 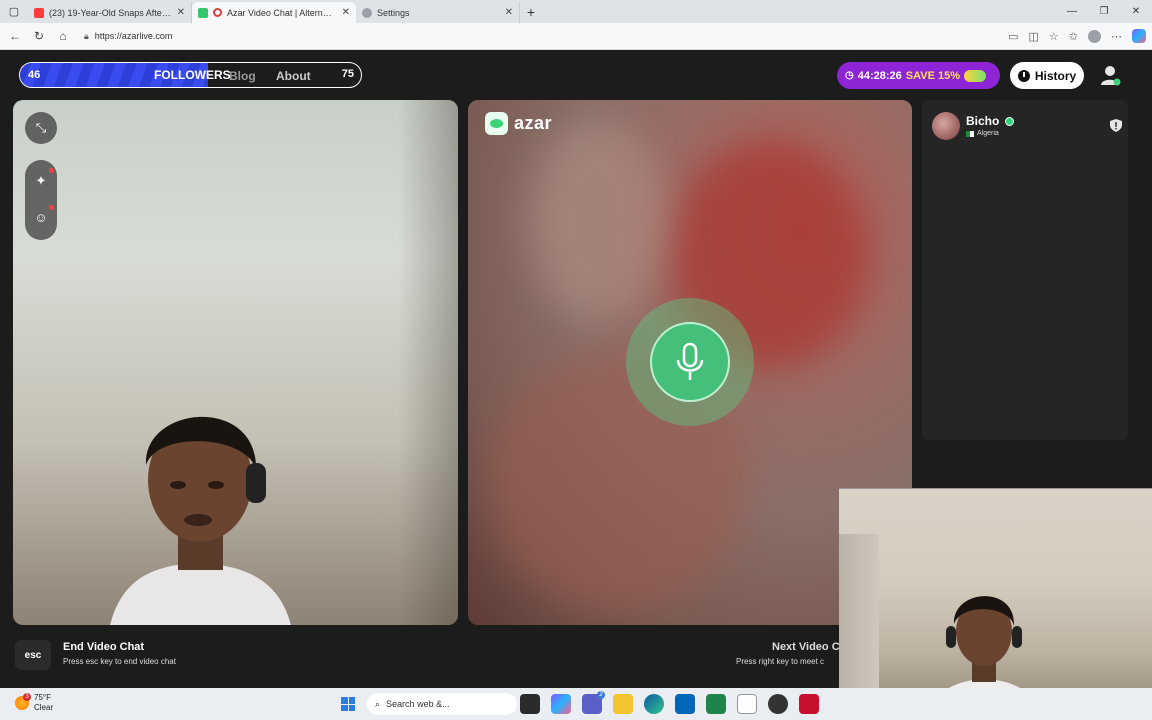 What do you see at coordinates (34, 75) in the screenshot?
I see `followers-current-count: 46` at bounding box center [34, 75].